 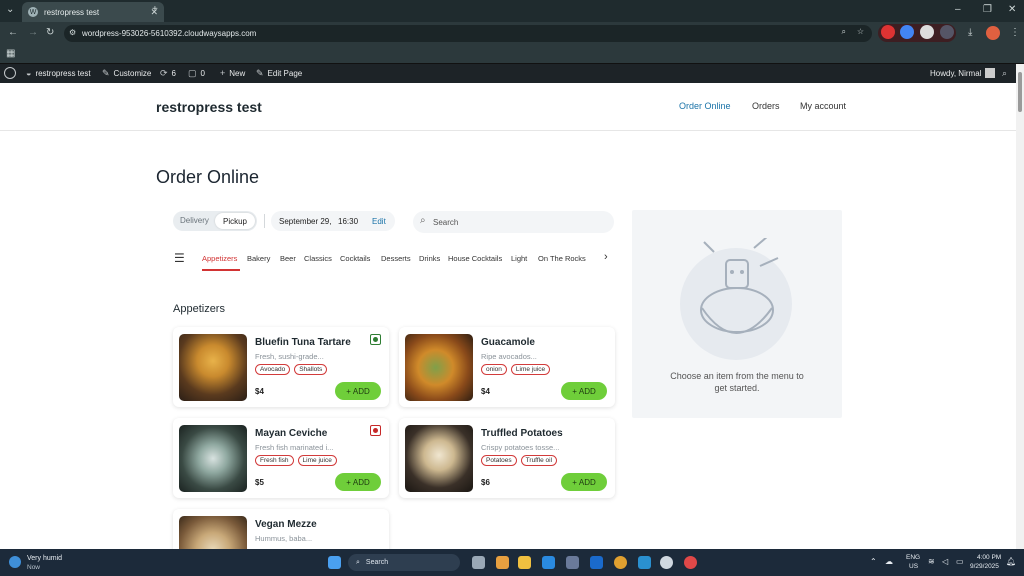 I want to click on volume-icon: ◁, so click(x=945, y=561).